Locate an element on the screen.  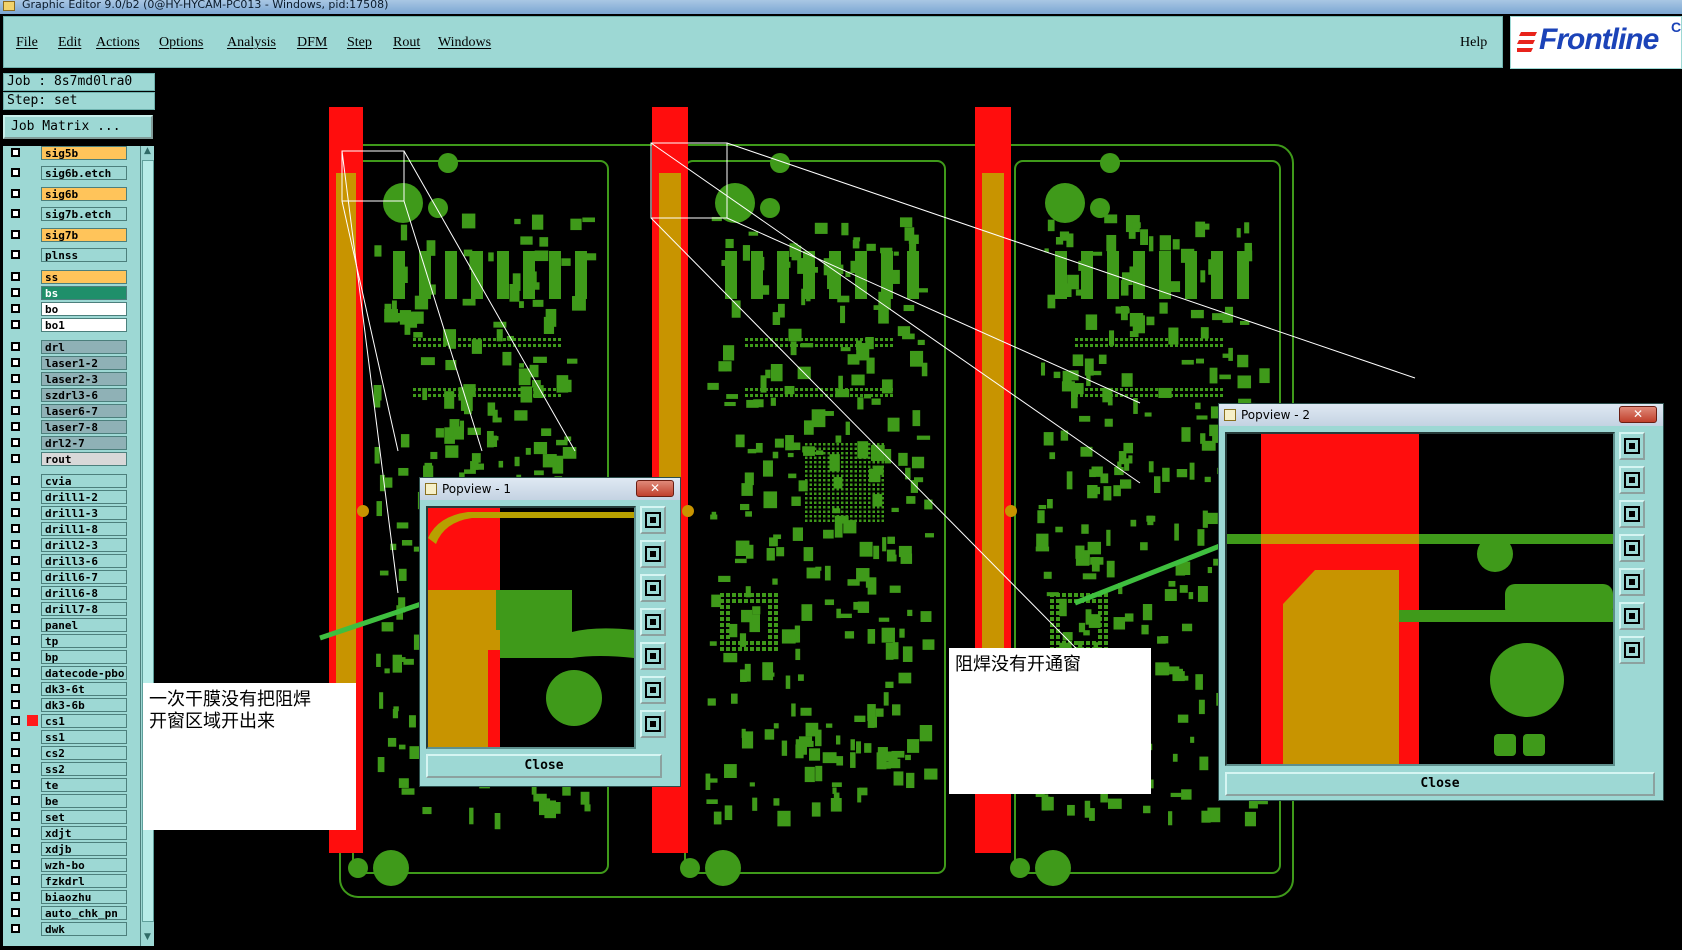
layer-row: ss is located at coordinates (71, 277).